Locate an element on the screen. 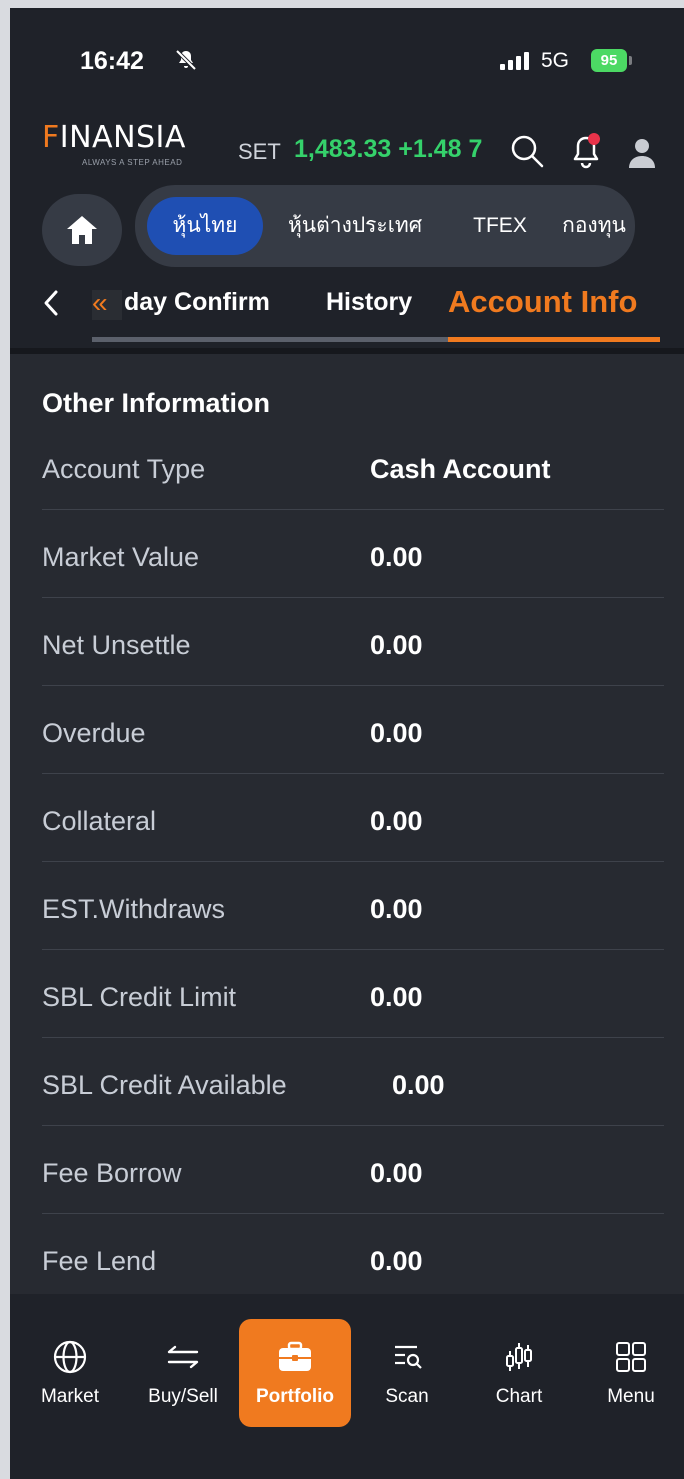 The width and height of the screenshot is (684, 1479). swap-arrows-icon is located at coordinates (183, 1357).